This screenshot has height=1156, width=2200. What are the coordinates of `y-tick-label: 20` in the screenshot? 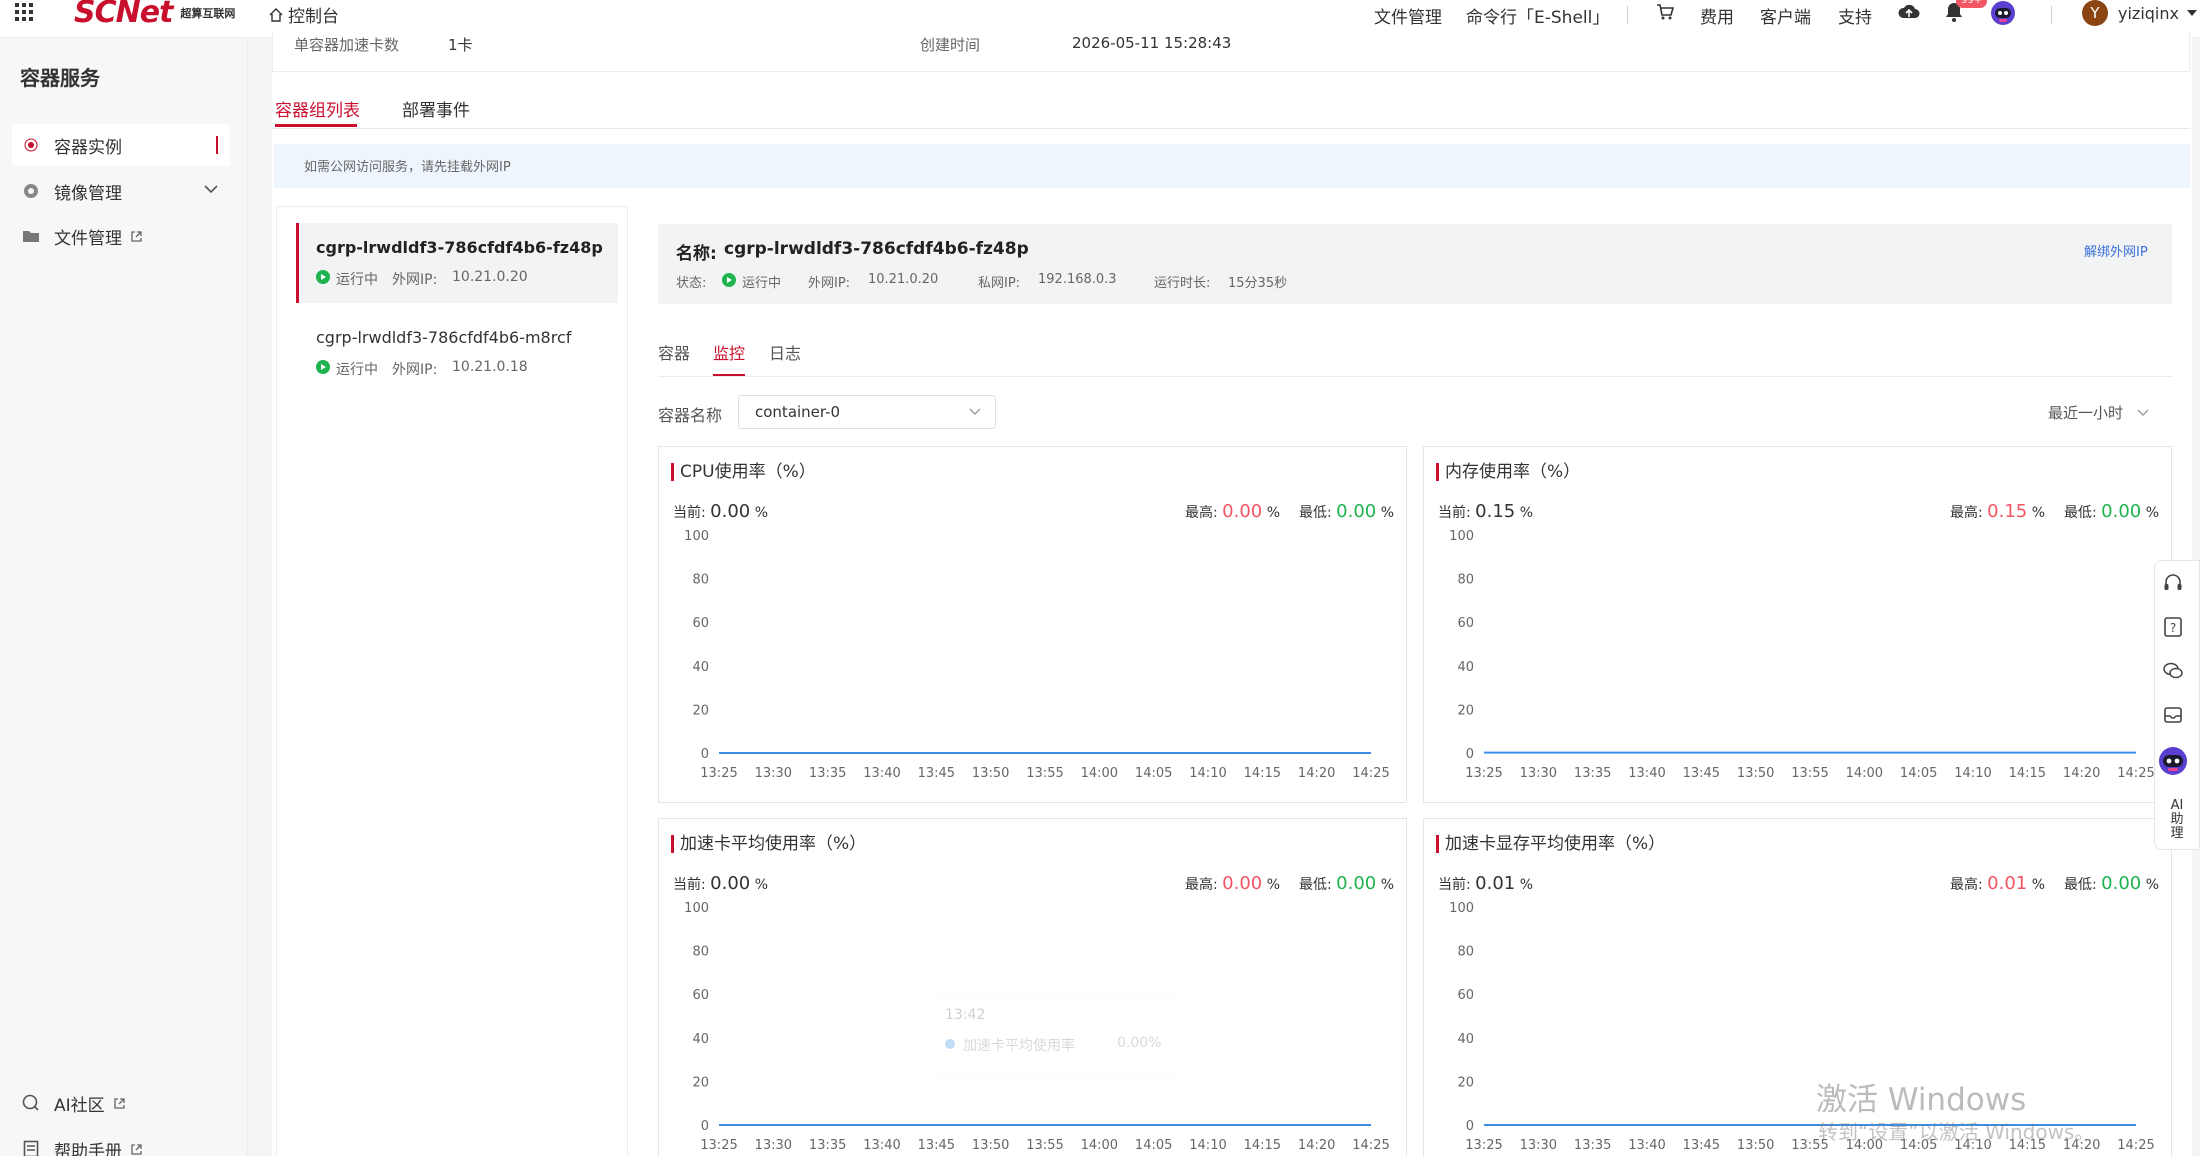 It's located at (1465, 710).